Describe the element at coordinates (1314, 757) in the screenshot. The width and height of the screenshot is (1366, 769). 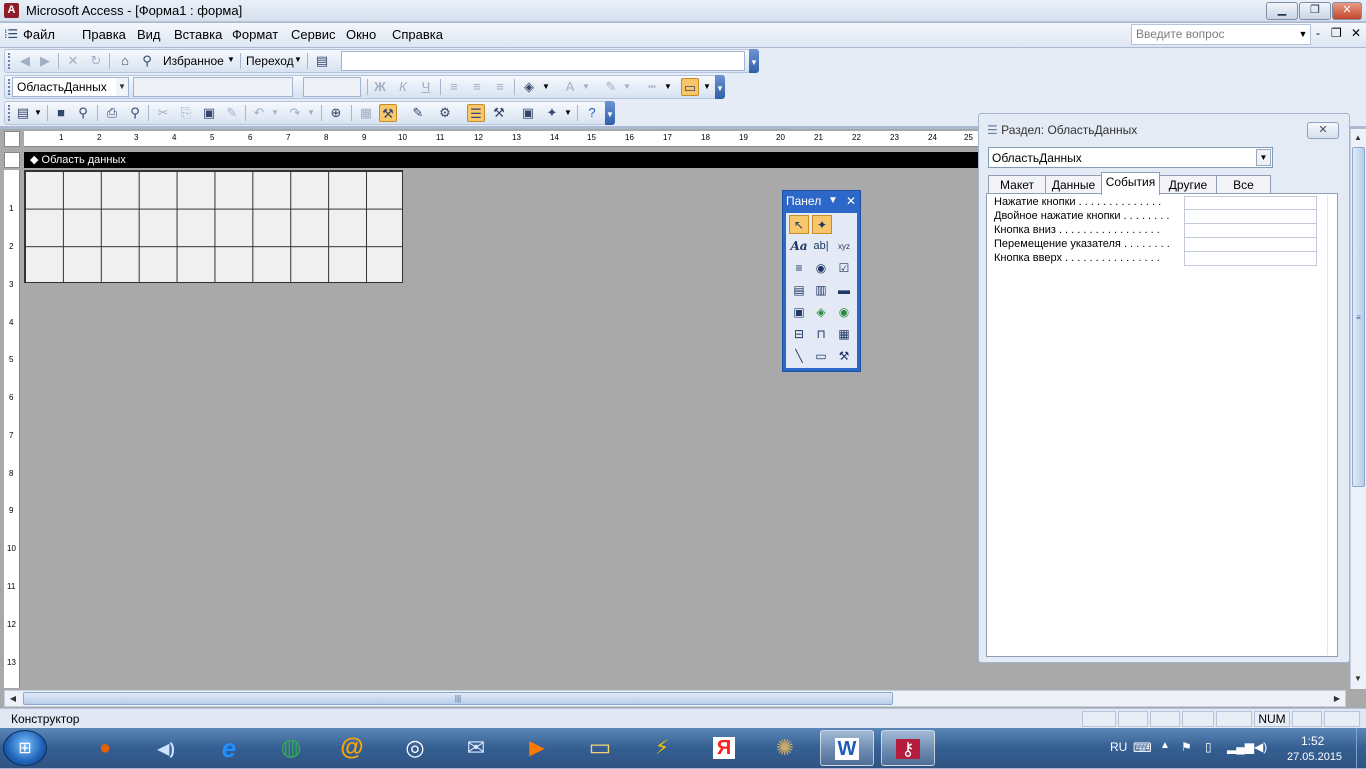
I see `clock-date: 27.05.2015` at that location.